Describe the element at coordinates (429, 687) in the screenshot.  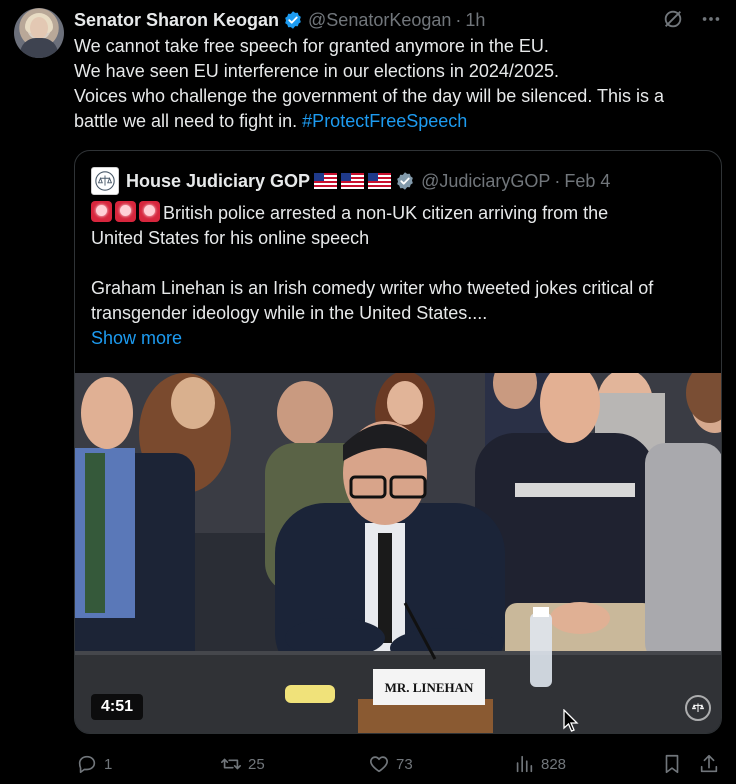
I see `nameplate-text: MR. LINEHAN` at that location.